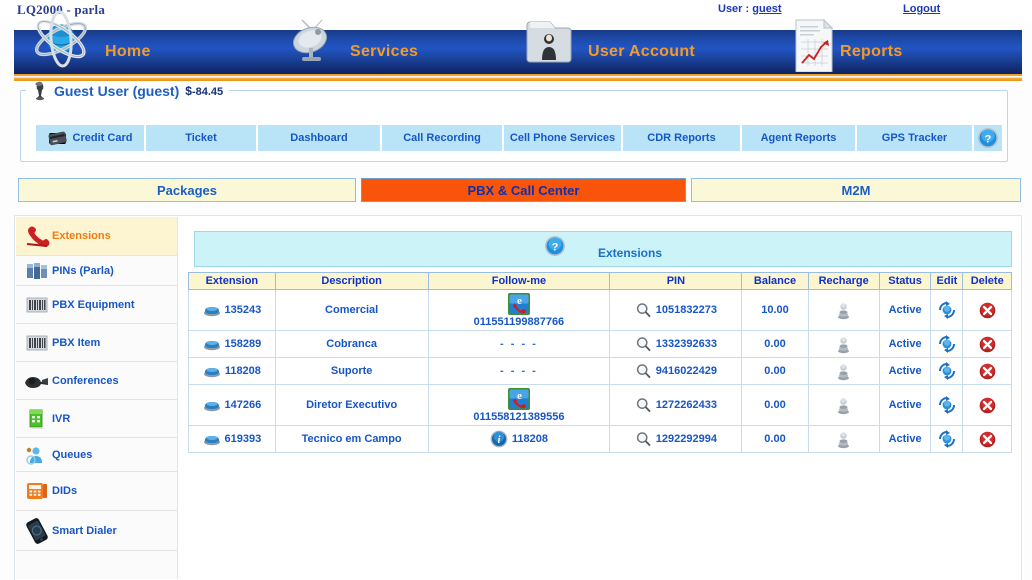 This screenshot has width=1032, height=580. What do you see at coordinates (96, 455) in the screenshot?
I see `sidebar-item-queues: Queues` at bounding box center [96, 455].